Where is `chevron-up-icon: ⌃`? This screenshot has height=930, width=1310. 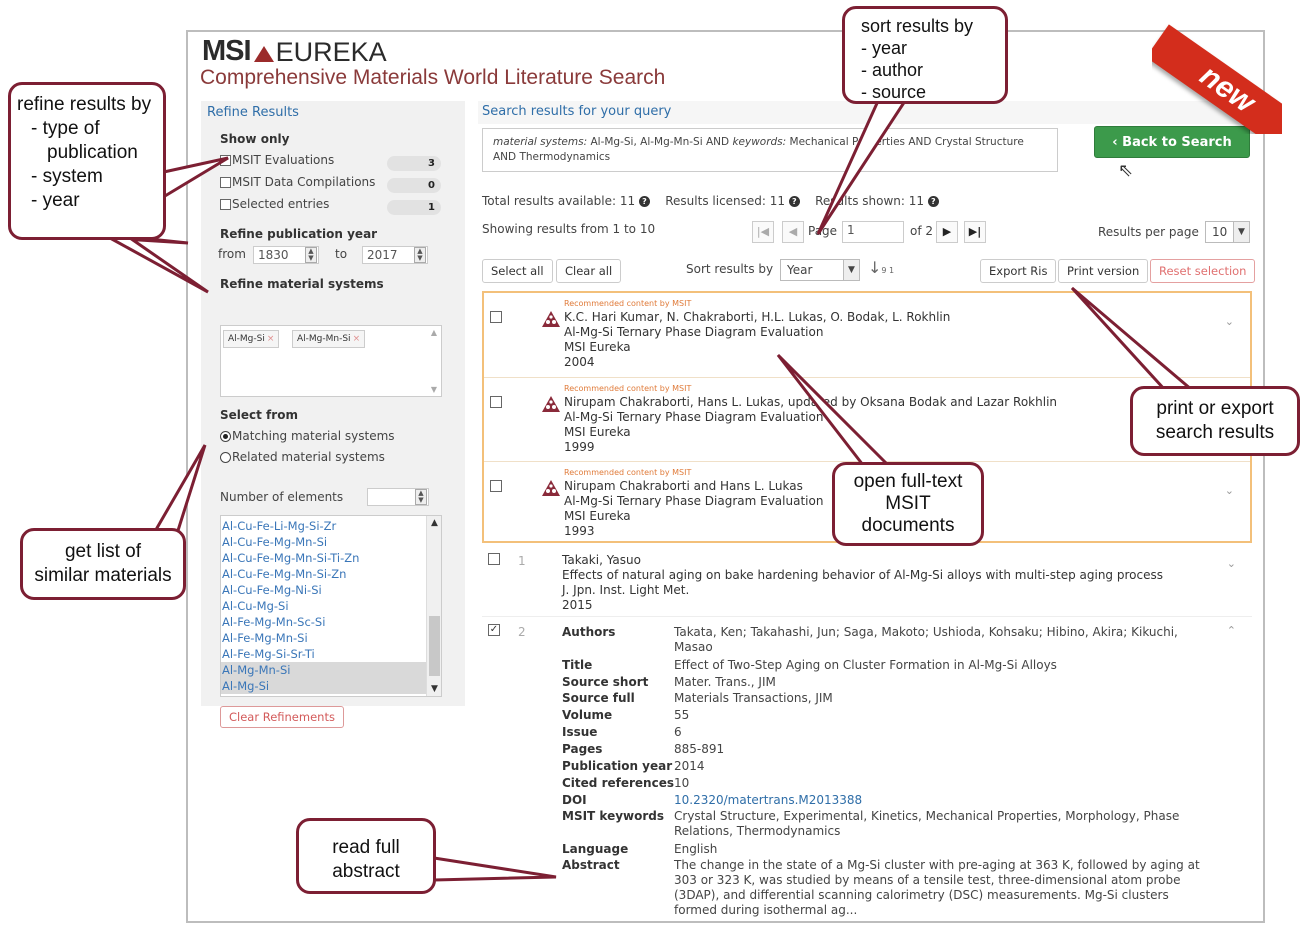
chevron-up-icon: ⌃ is located at coordinates (1231, 630).